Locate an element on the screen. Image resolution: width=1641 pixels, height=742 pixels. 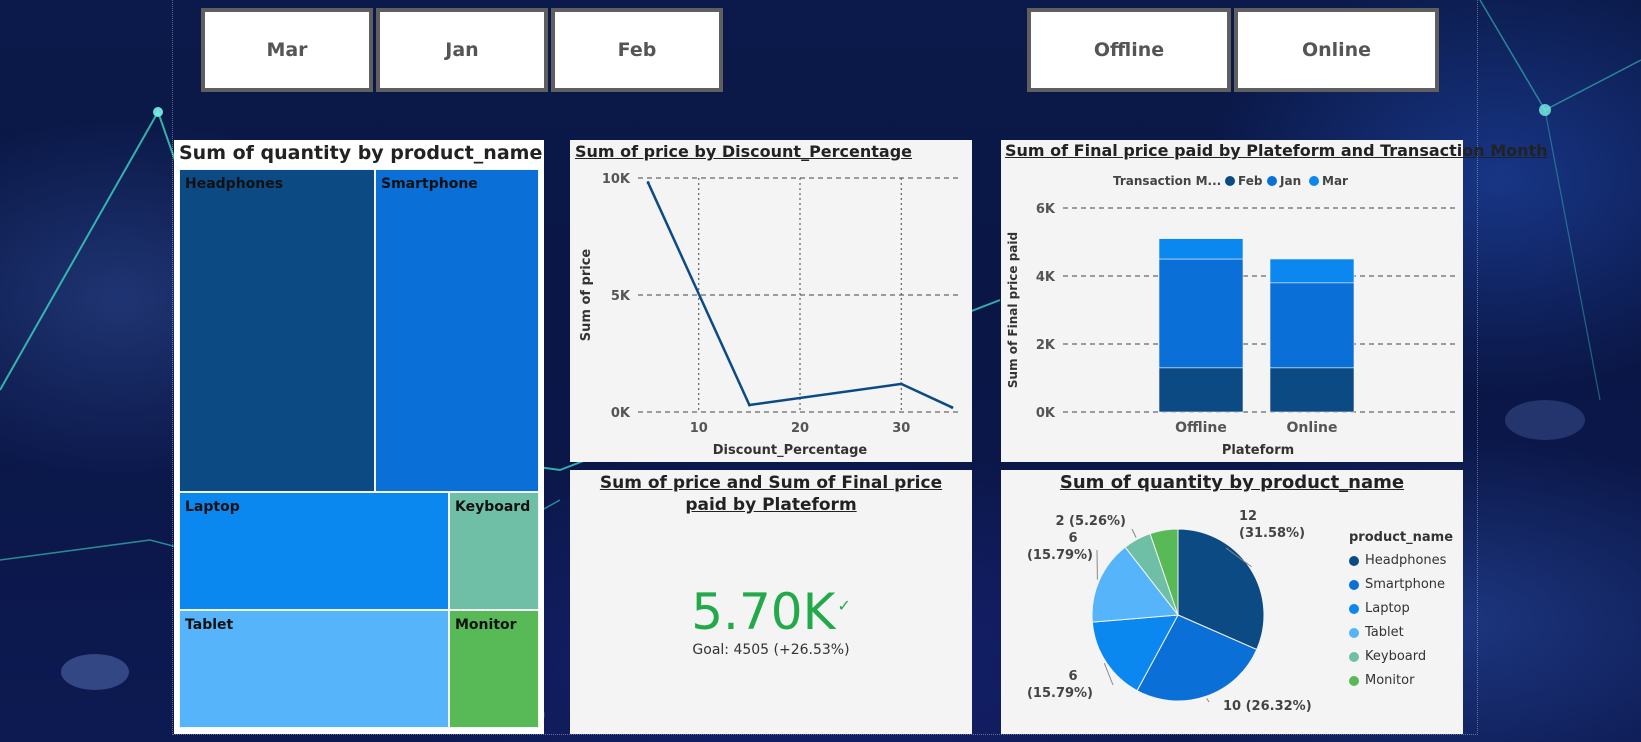
treemap-cell-keyboard: Keyboard is located at coordinates (494, 551).